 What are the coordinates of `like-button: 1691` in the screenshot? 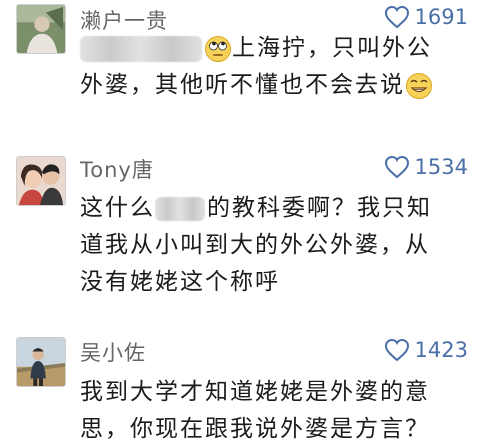 It's located at (426, 17).